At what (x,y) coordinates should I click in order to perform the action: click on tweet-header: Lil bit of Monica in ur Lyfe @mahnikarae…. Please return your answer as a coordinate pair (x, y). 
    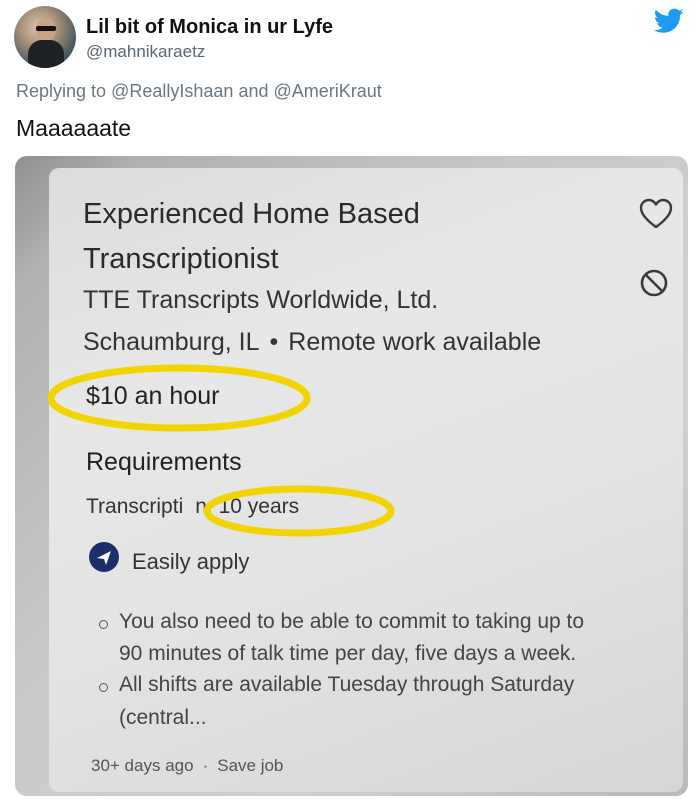
    Looking at the image, I should click on (349, 37).